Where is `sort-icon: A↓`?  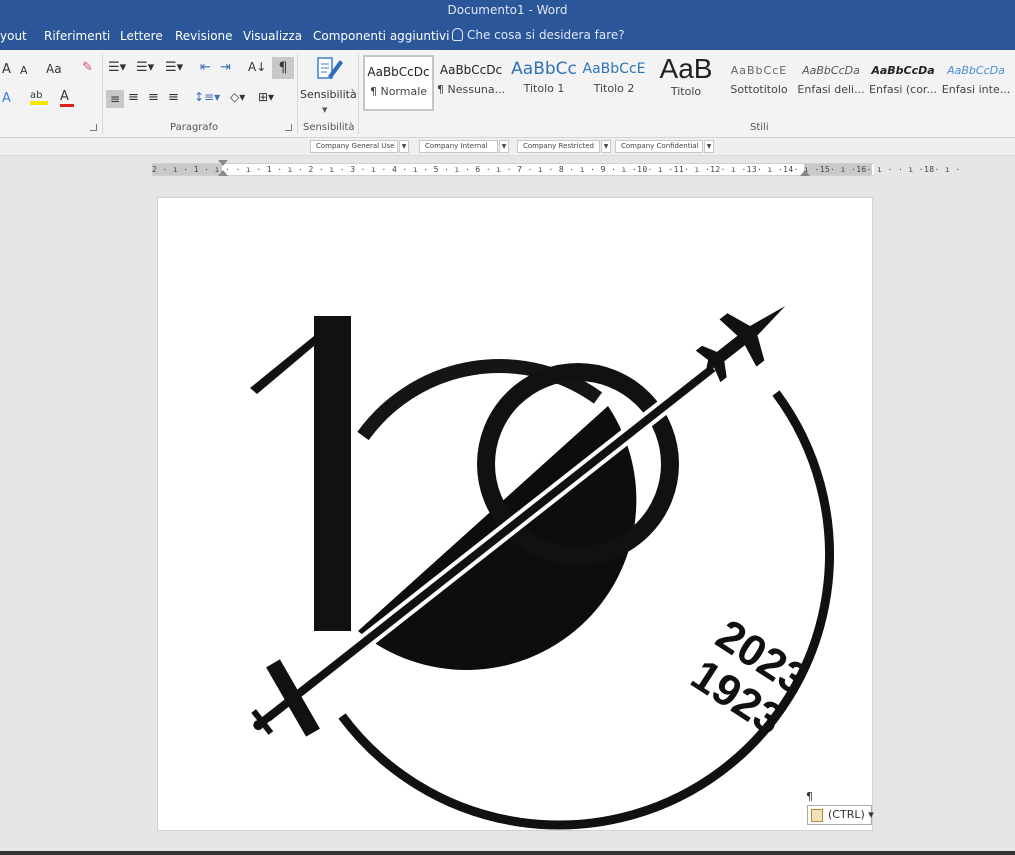 sort-icon: A↓ is located at coordinates (257, 67).